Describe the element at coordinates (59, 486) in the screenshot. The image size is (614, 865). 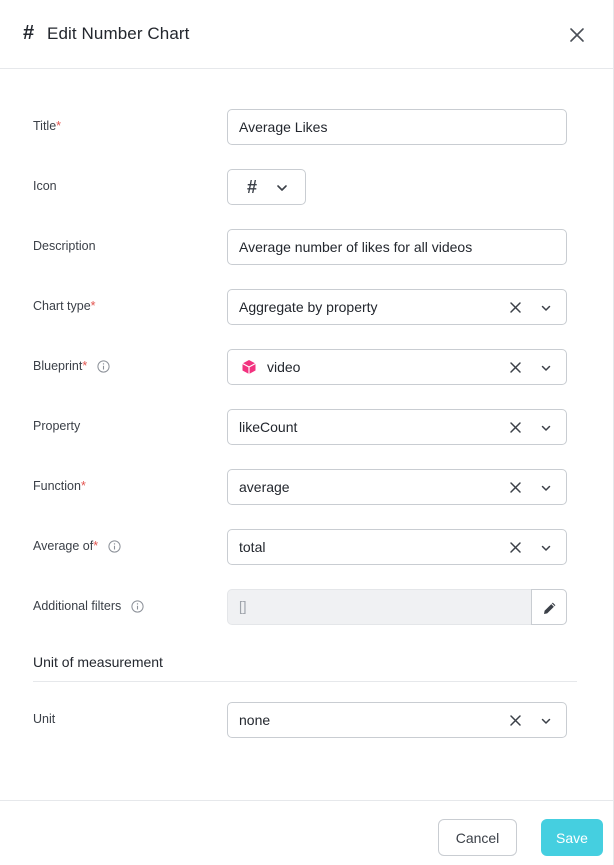
I see `function-label: Function*` at that location.